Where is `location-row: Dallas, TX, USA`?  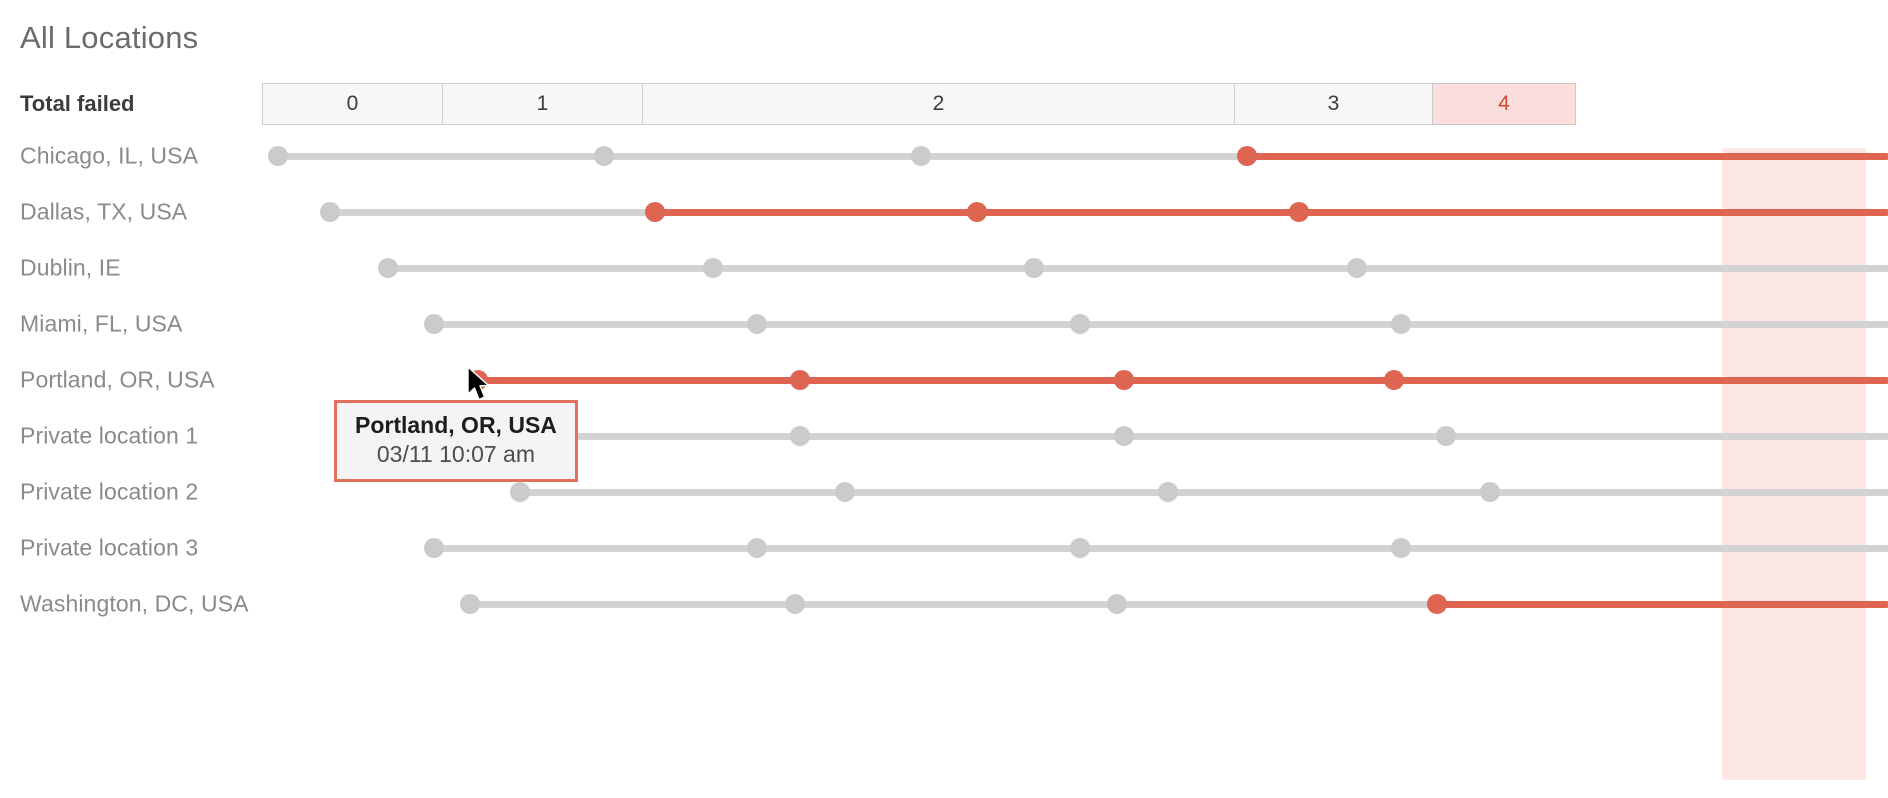
location-row: Dallas, TX, USA is located at coordinates (944, 212).